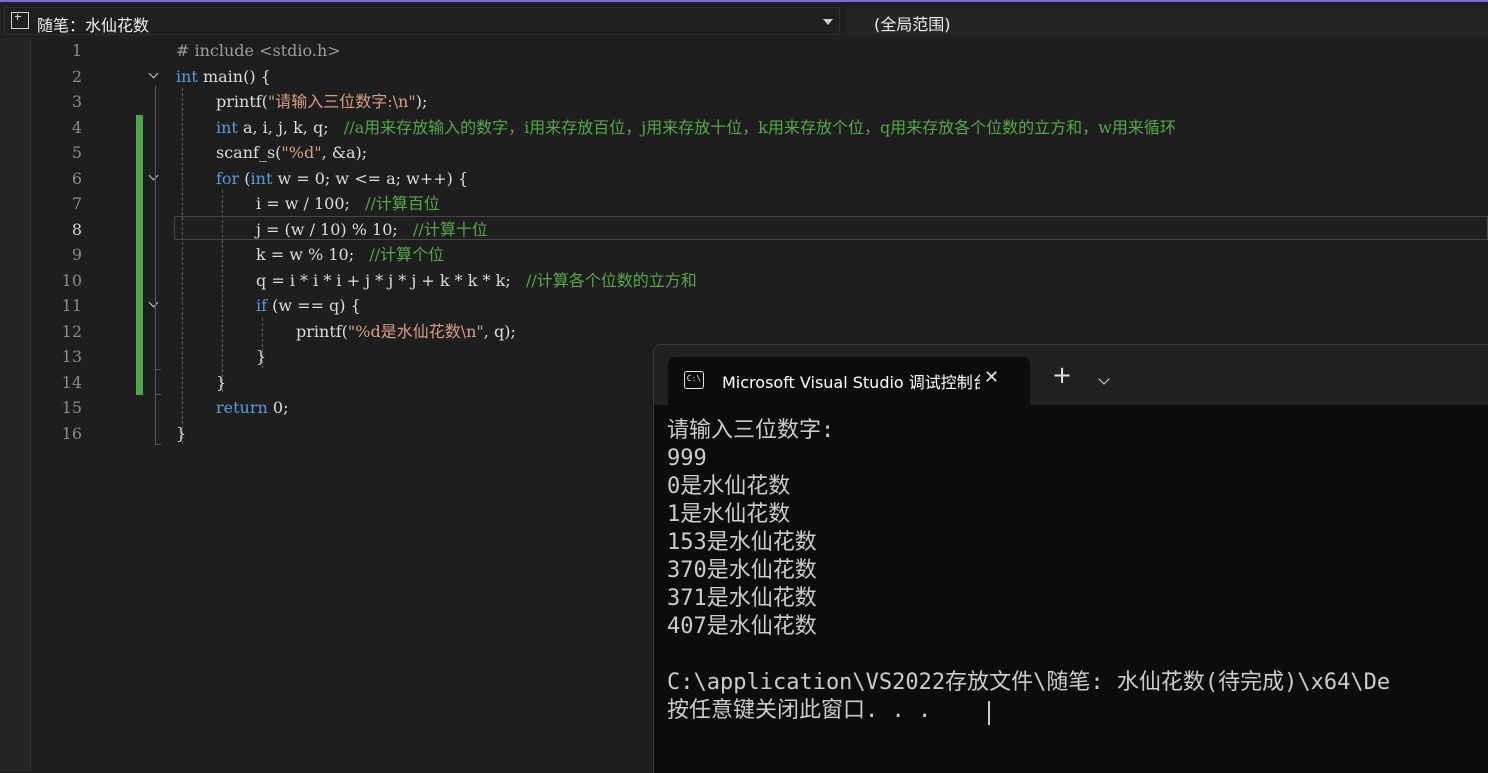 This screenshot has height=773, width=1488. What do you see at coordinates (742, 626) in the screenshot?
I see `console-output-line: 407是水仙花数` at bounding box center [742, 626].